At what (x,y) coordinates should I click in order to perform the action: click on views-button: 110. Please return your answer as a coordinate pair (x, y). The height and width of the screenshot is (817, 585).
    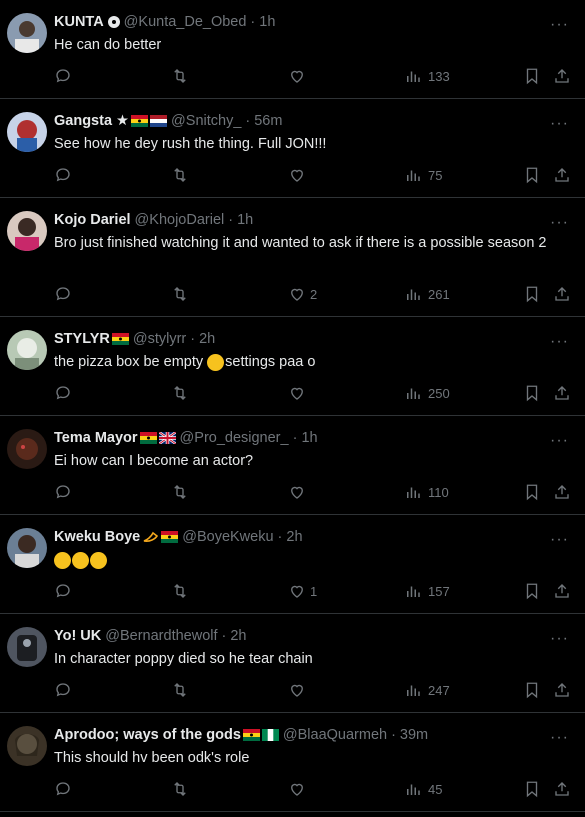
    Looking at the image, I should click on (426, 492).